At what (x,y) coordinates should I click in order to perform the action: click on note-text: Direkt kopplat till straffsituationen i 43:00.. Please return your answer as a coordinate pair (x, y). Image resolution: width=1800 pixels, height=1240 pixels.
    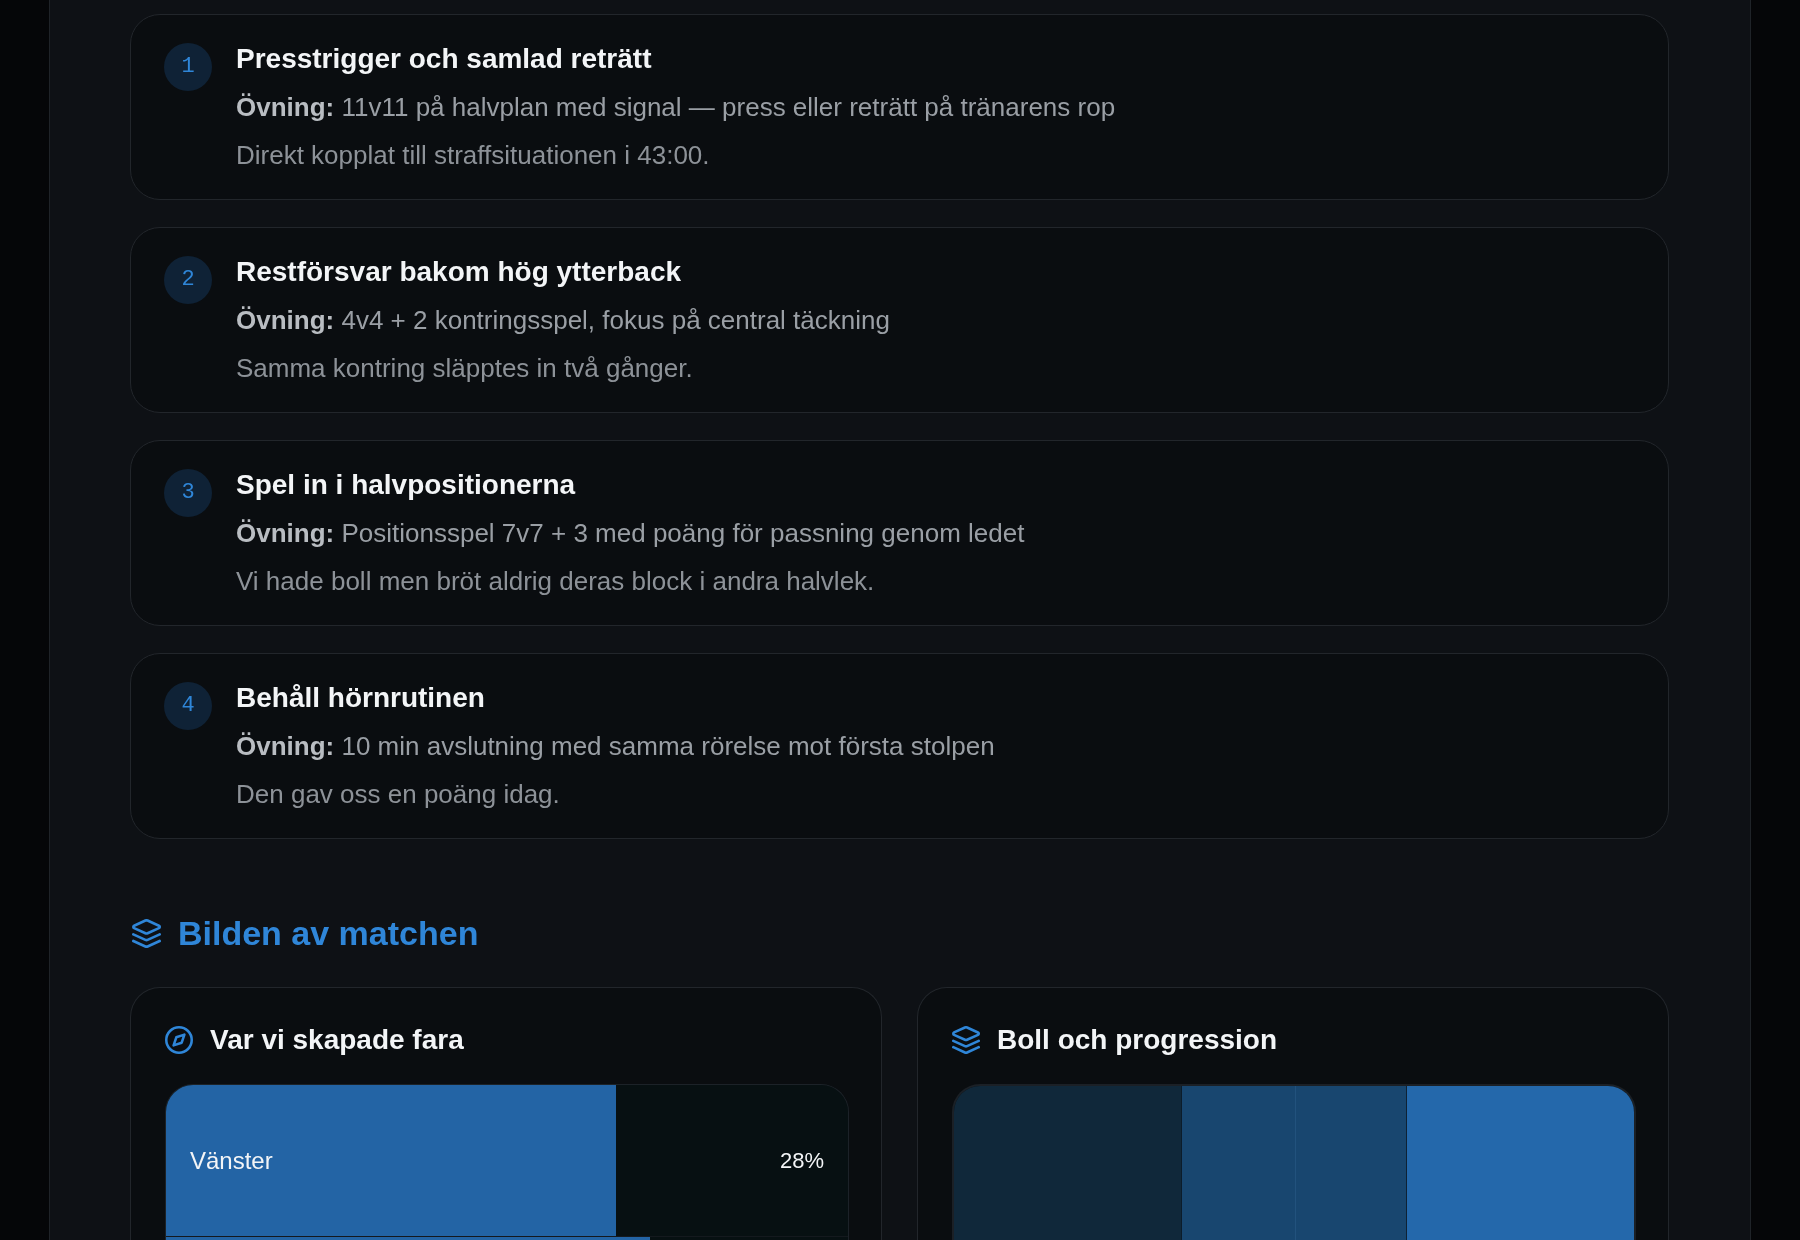
    Looking at the image, I should click on (473, 155).